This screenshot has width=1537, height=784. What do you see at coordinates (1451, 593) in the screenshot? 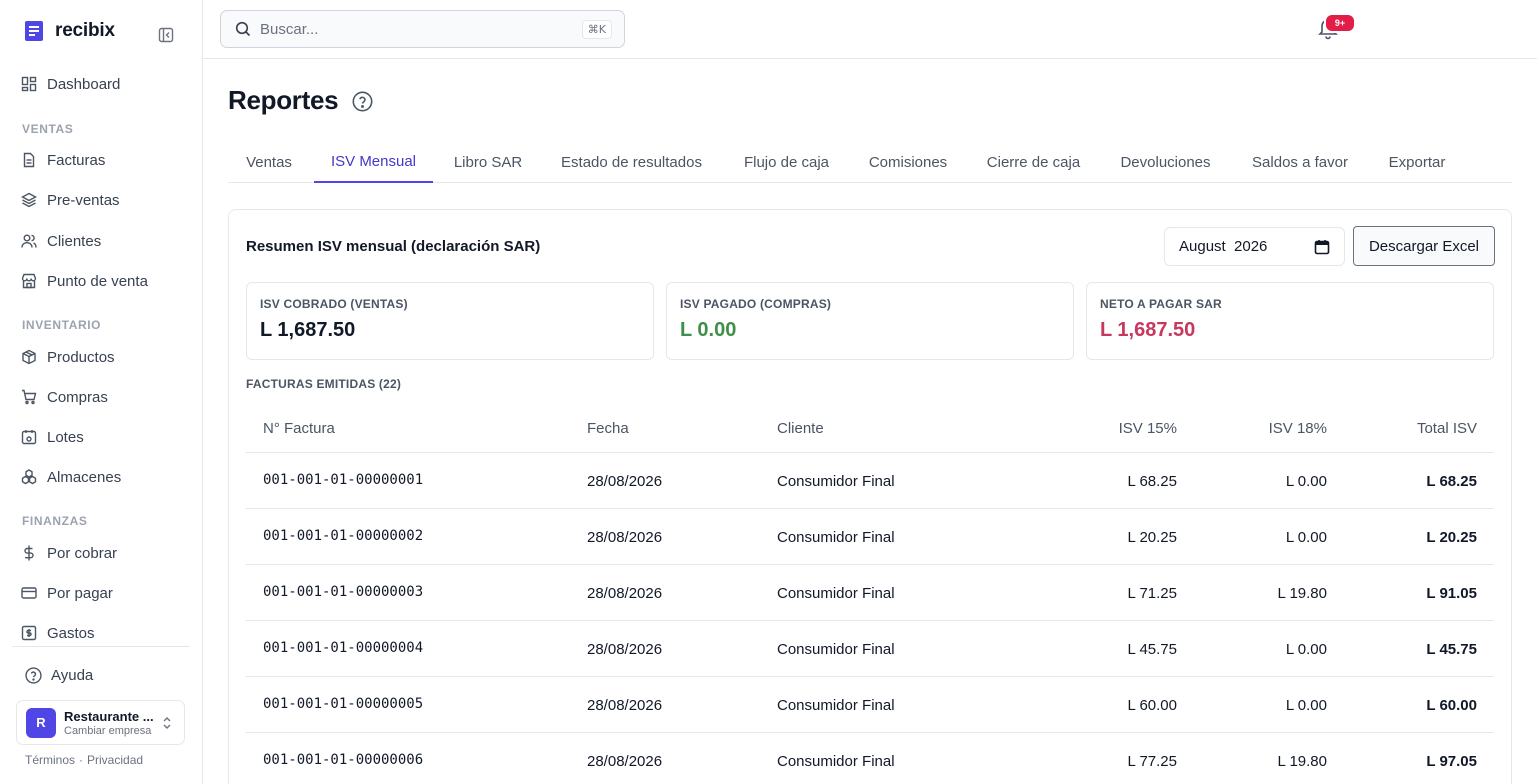
I see `cell-total-isv: L 91.05` at bounding box center [1451, 593].